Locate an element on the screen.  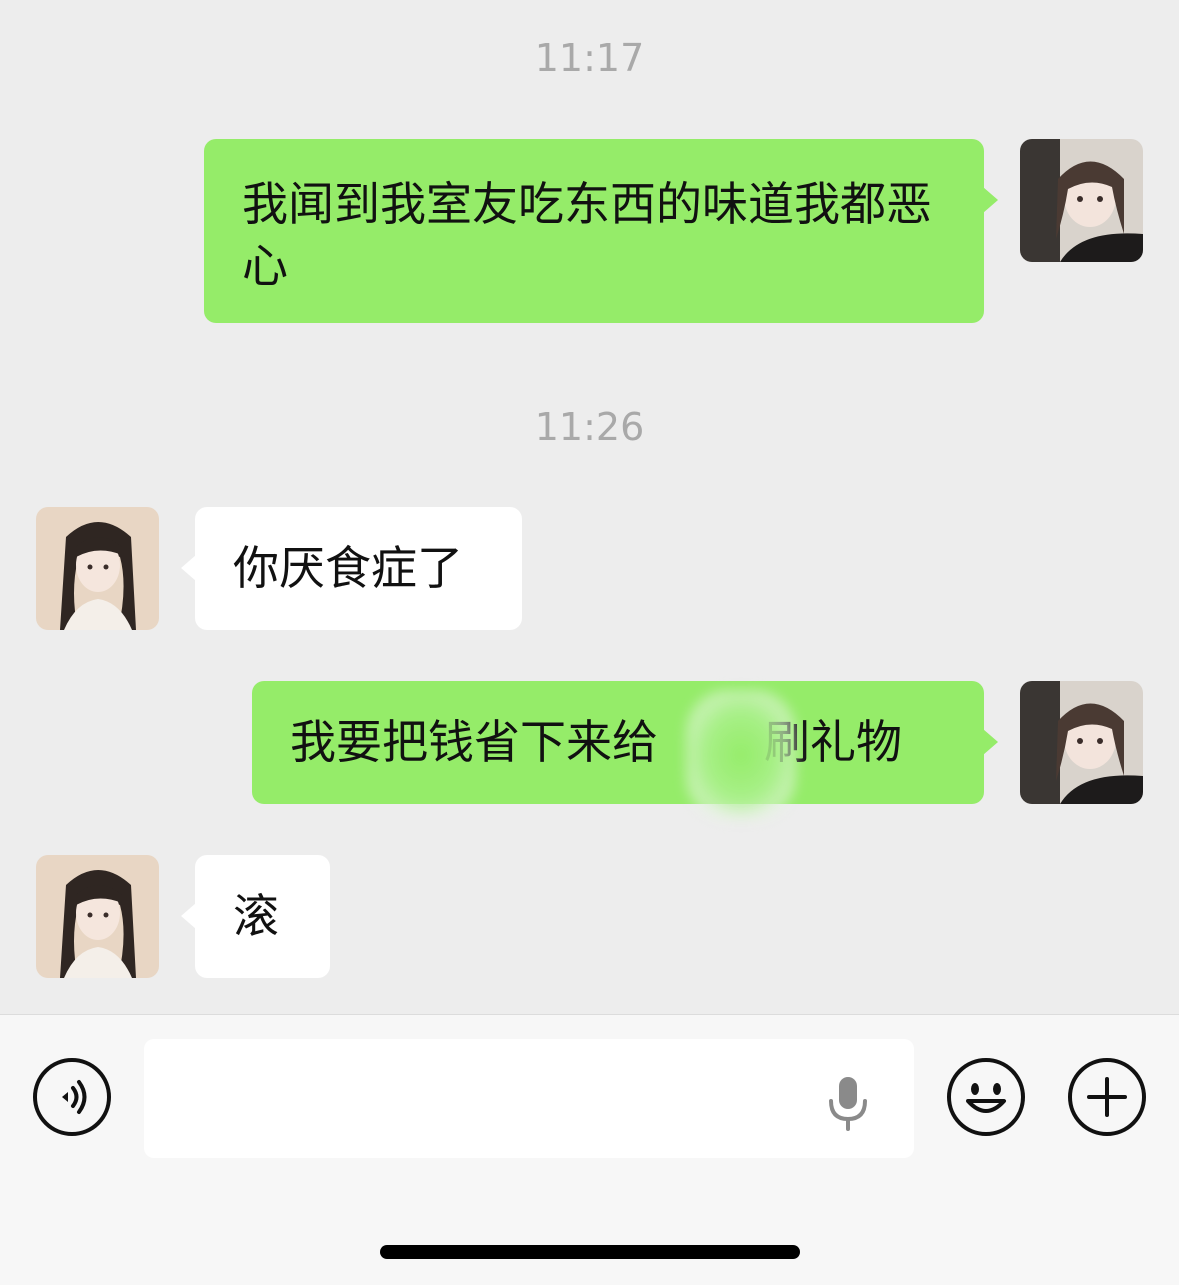
sent-message-bubble: 我闻到我室友吃东西的味道我都恶心 is located at coordinates (601, 231).